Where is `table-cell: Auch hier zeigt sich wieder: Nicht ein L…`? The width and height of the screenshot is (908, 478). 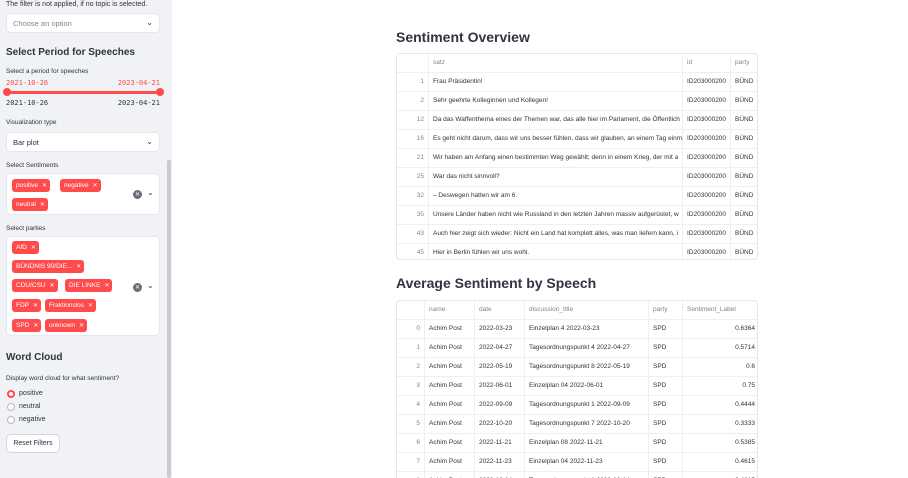
table-cell: Auch hier zeigt sich wieder: Nicht ein L… is located at coordinates (556, 234).